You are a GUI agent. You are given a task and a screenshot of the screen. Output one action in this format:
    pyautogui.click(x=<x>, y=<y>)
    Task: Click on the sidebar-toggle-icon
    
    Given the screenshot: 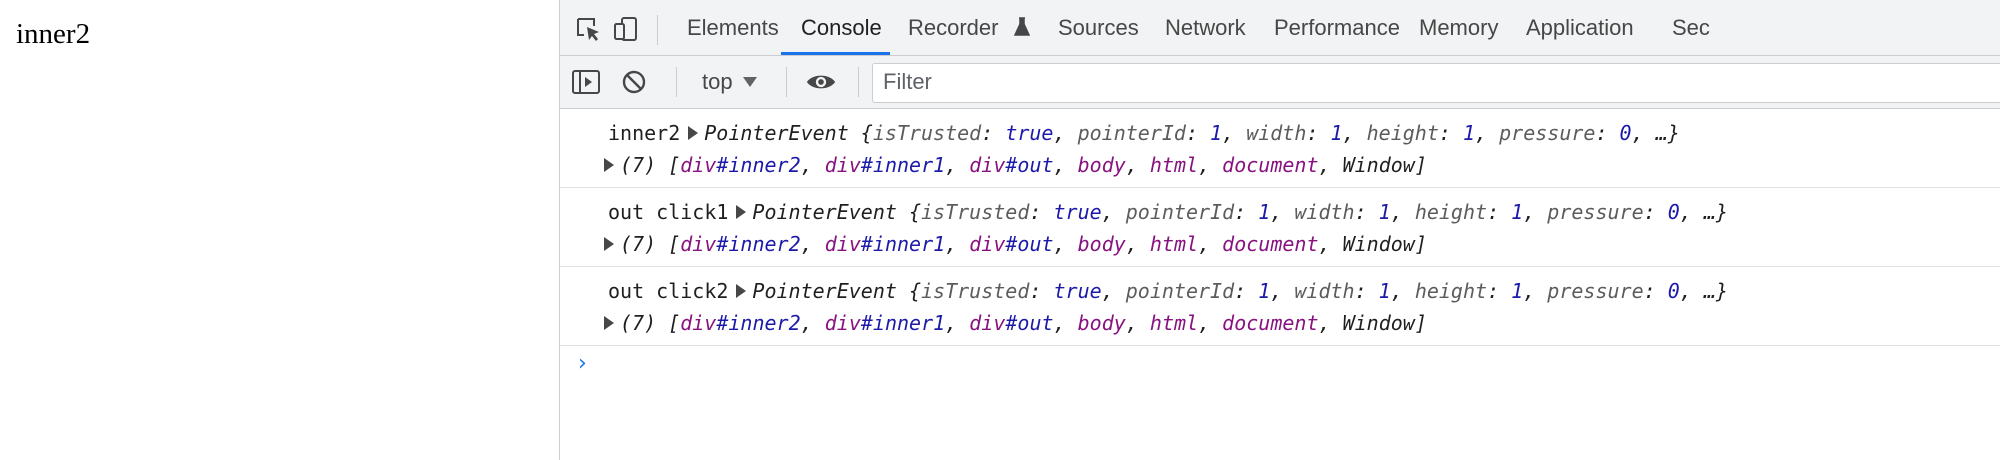 What is the action you would take?
    pyautogui.click(x=586, y=82)
    